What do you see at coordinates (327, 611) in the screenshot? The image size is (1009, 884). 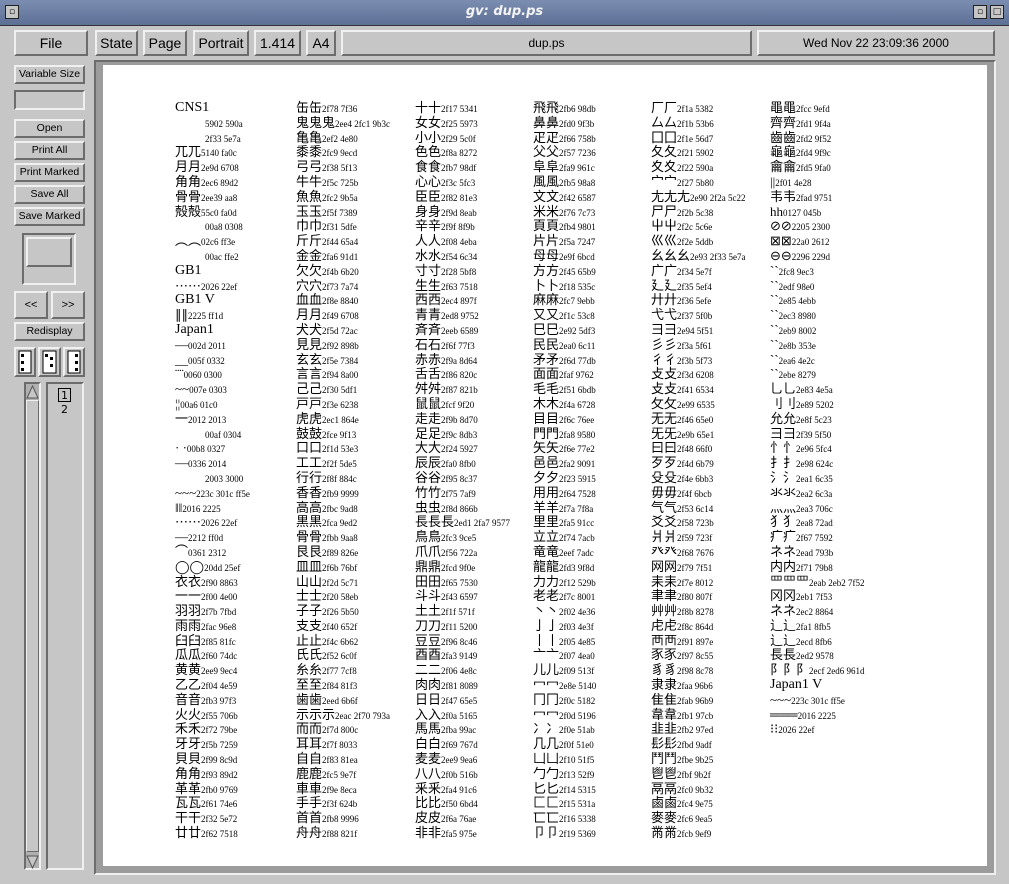 I see `glyph-entry: 子子2f26 5b50` at bounding box center [327, 611].